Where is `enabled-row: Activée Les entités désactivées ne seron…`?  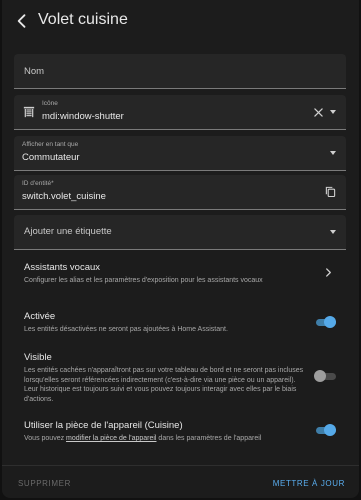
enabled-row: Activée Les entités désactivées ne seron… is located at coordinates (164, 323).